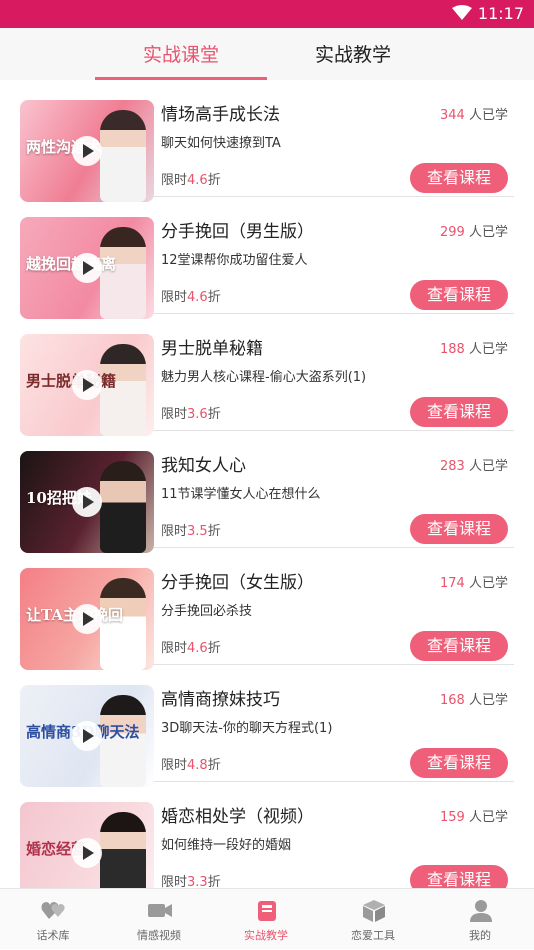  What do you see at coordinates (221, 143) in the screenshot?
I see `course-subtitle: 聊天如何快速撩到TA` at bounding box center [221, 143].